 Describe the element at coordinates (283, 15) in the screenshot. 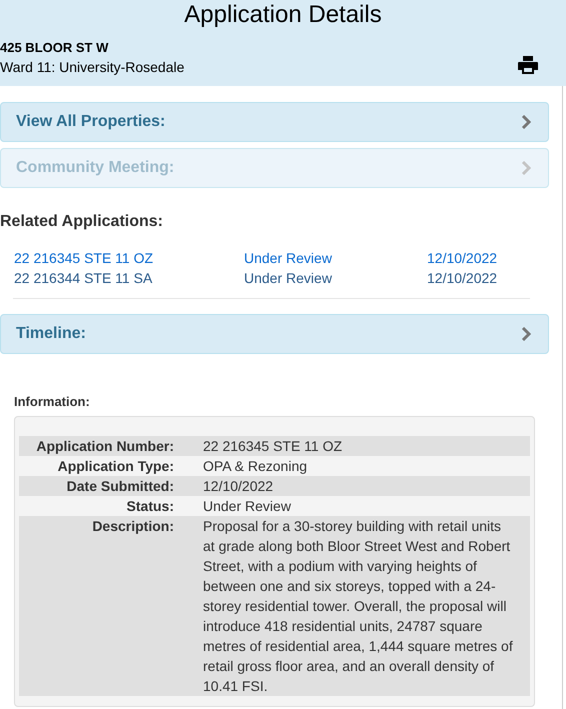

I see `page-title: Application Details` at that location.